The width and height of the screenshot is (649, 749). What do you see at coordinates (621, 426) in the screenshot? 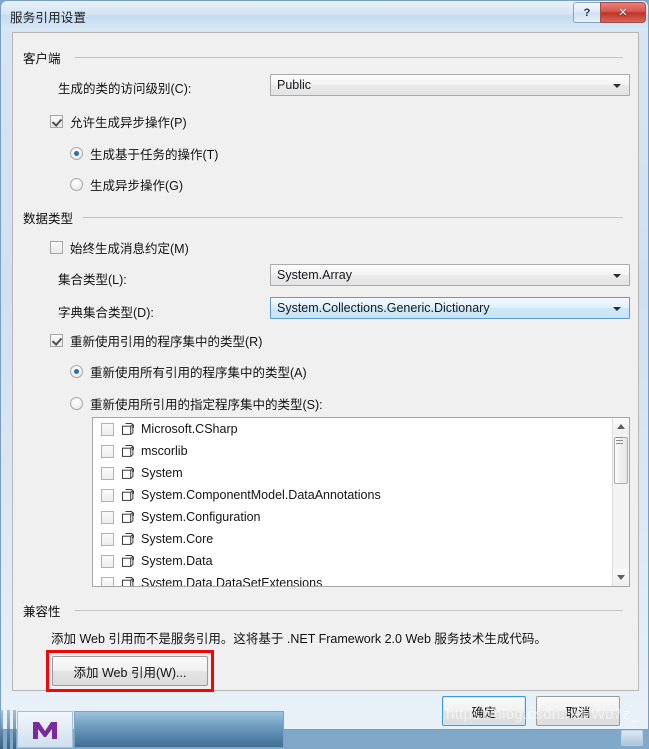
I see `scroll-up-arrow-icon` at bounding box center [621, 426].